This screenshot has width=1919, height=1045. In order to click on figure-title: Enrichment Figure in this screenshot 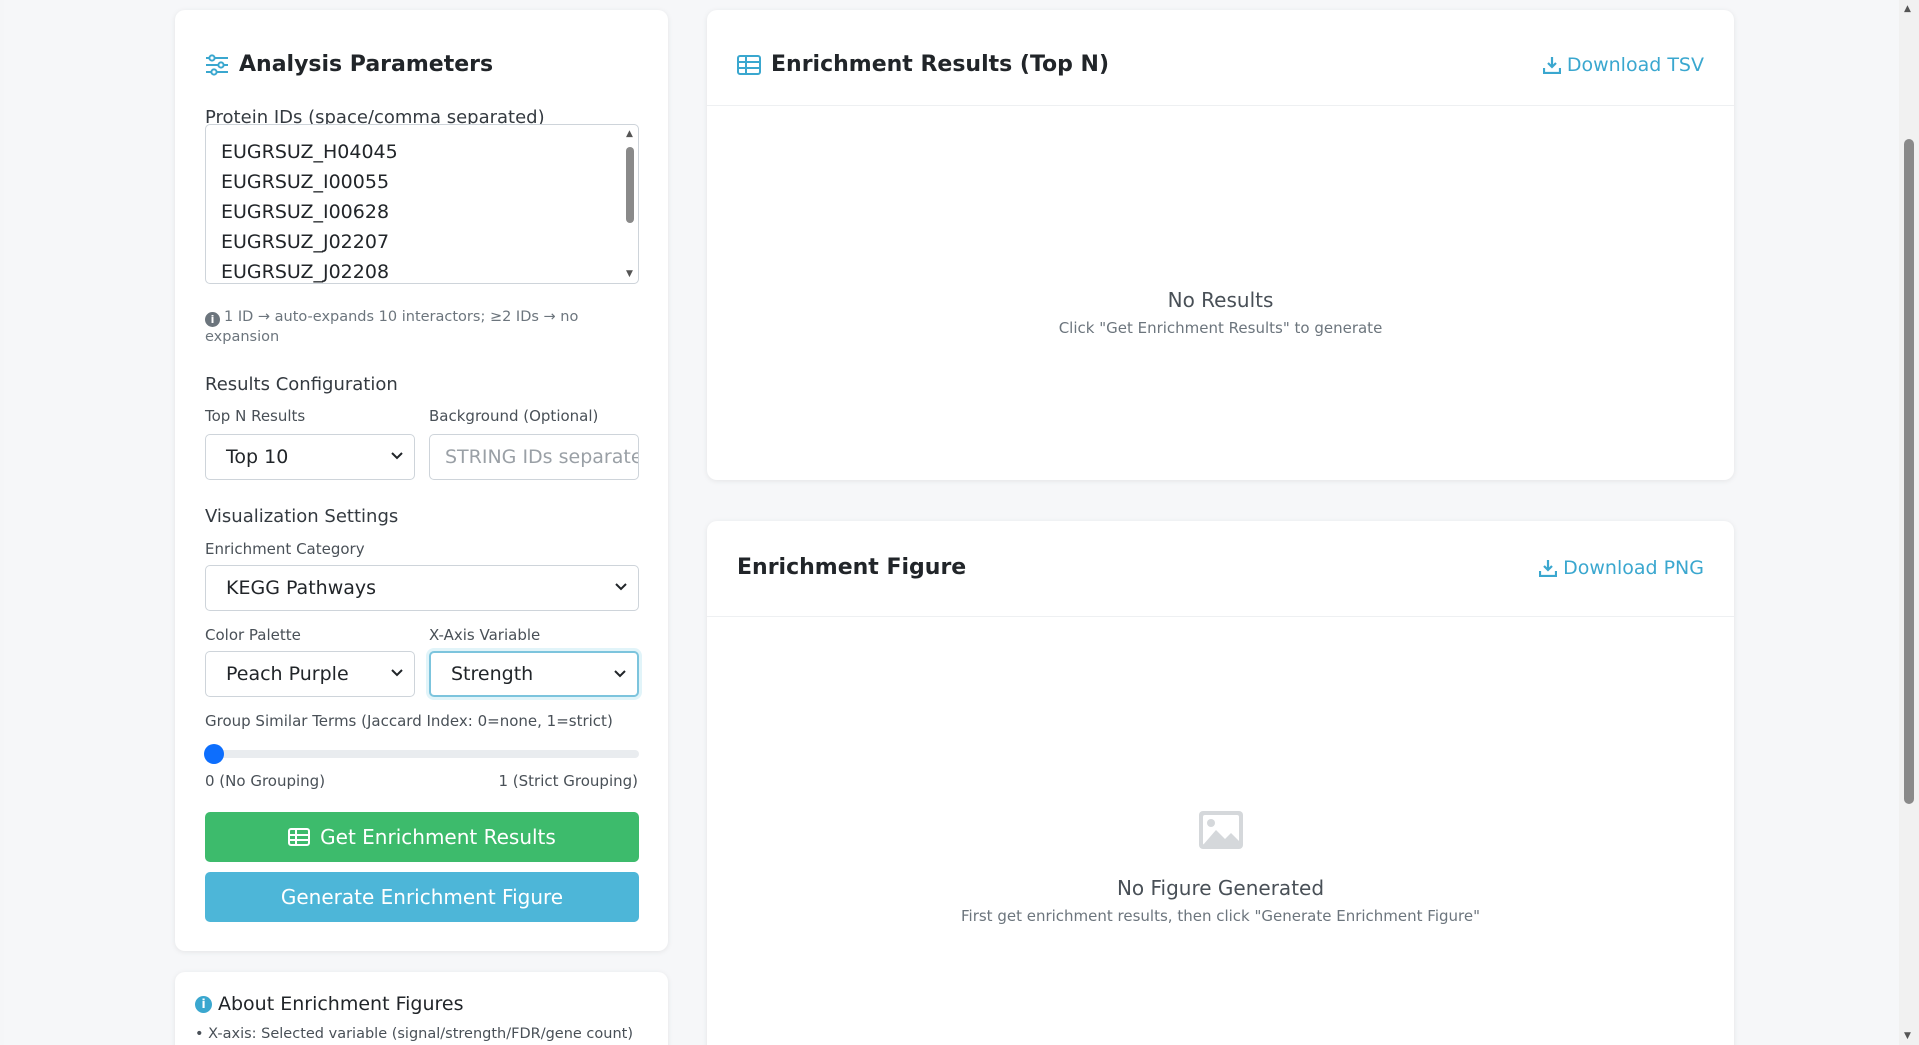, I will do `click(852, 567)`.